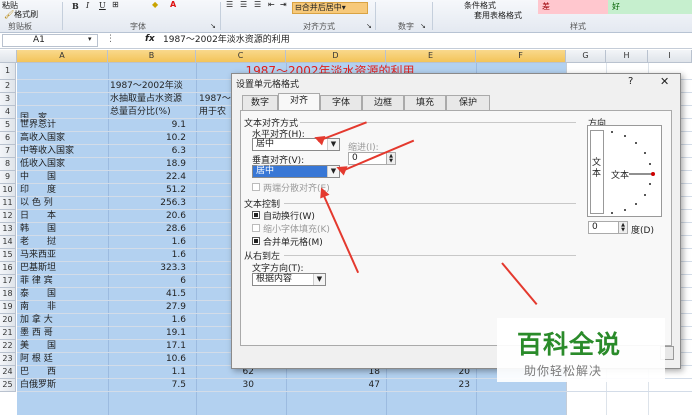 This screenshot has height=415, width=692. What do you see at coordinates (229, 4) in the screenshot?
I see `align-left-icon: ☰` at bounding box center [229, 4].